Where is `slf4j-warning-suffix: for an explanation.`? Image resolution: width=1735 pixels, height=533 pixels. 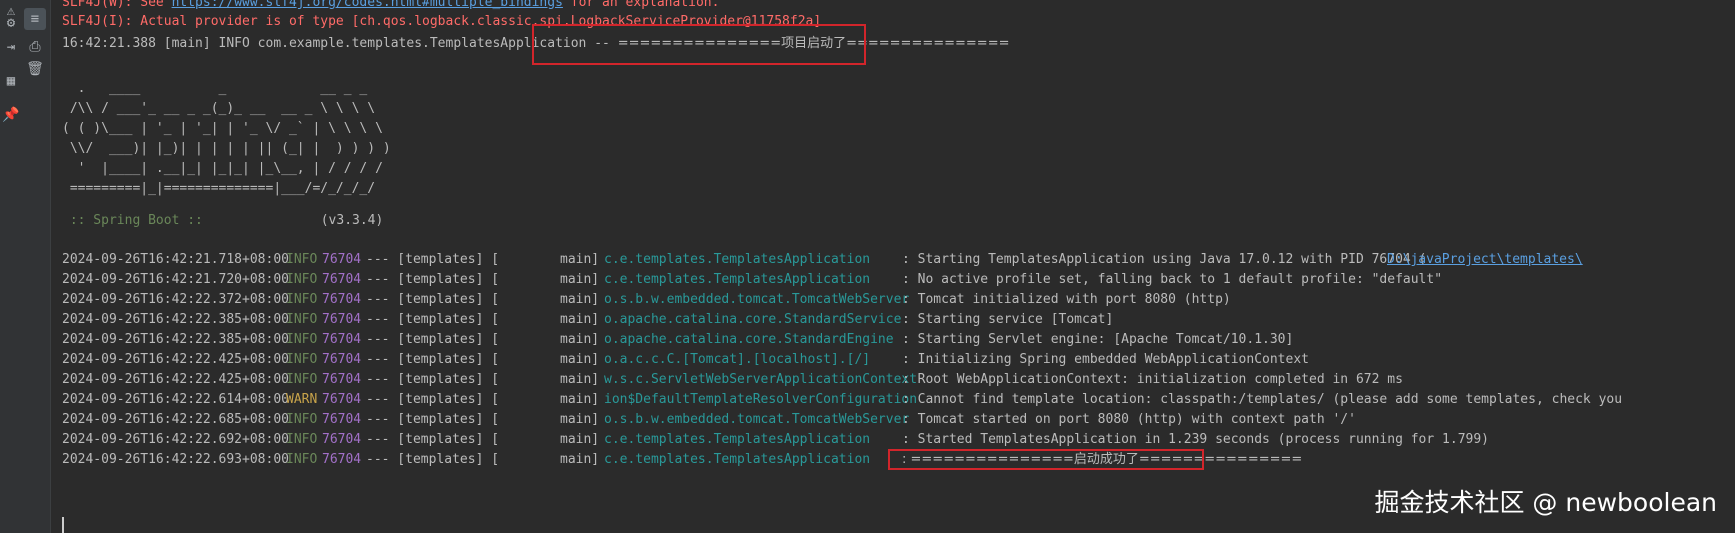
slf4j-warning-suffix: for an explanation. is located at coordinates (641, 5).